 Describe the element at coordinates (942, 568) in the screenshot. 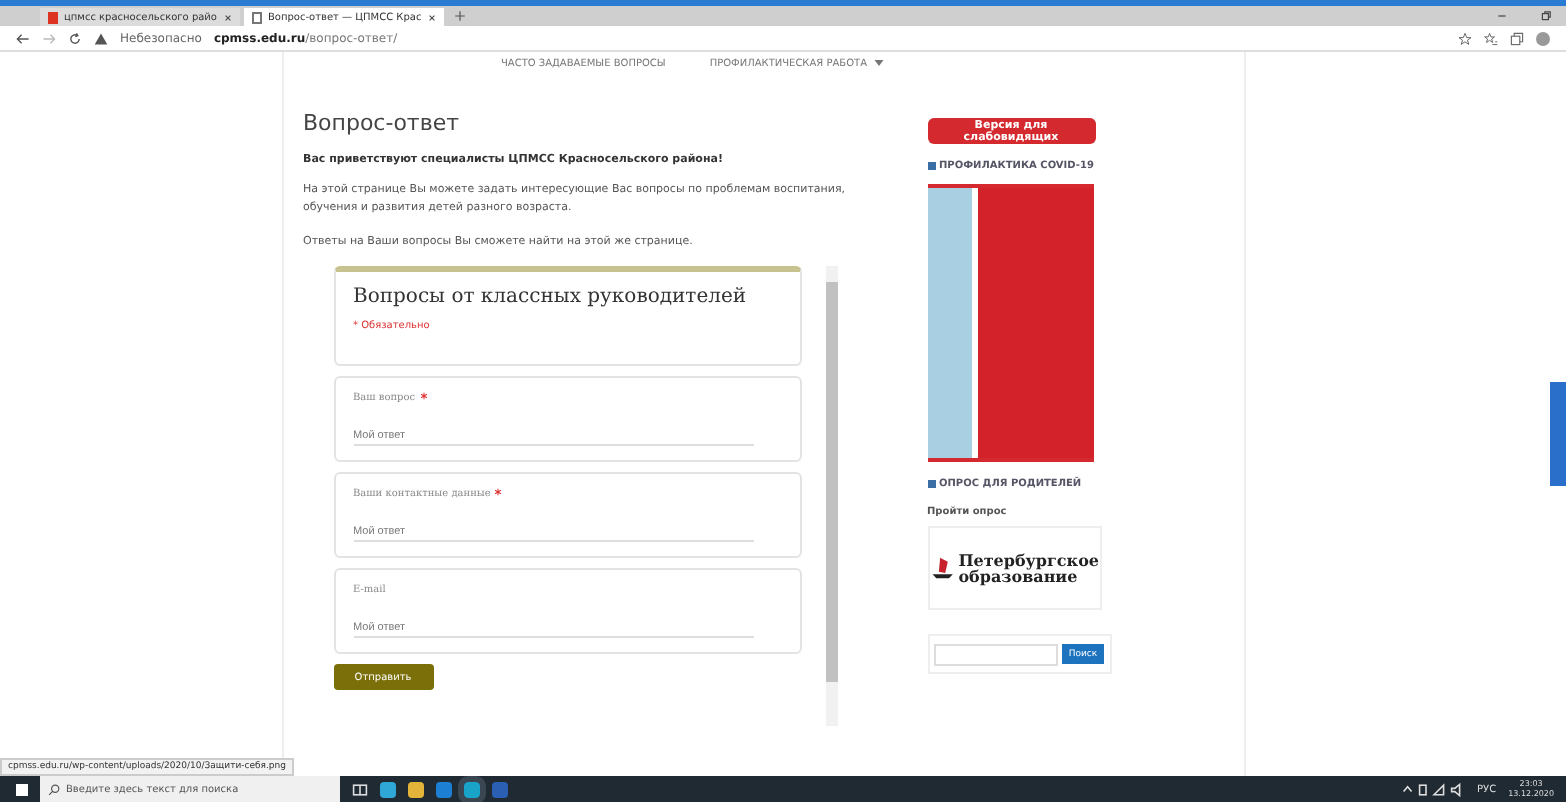

I see `ship-icon` at that location.